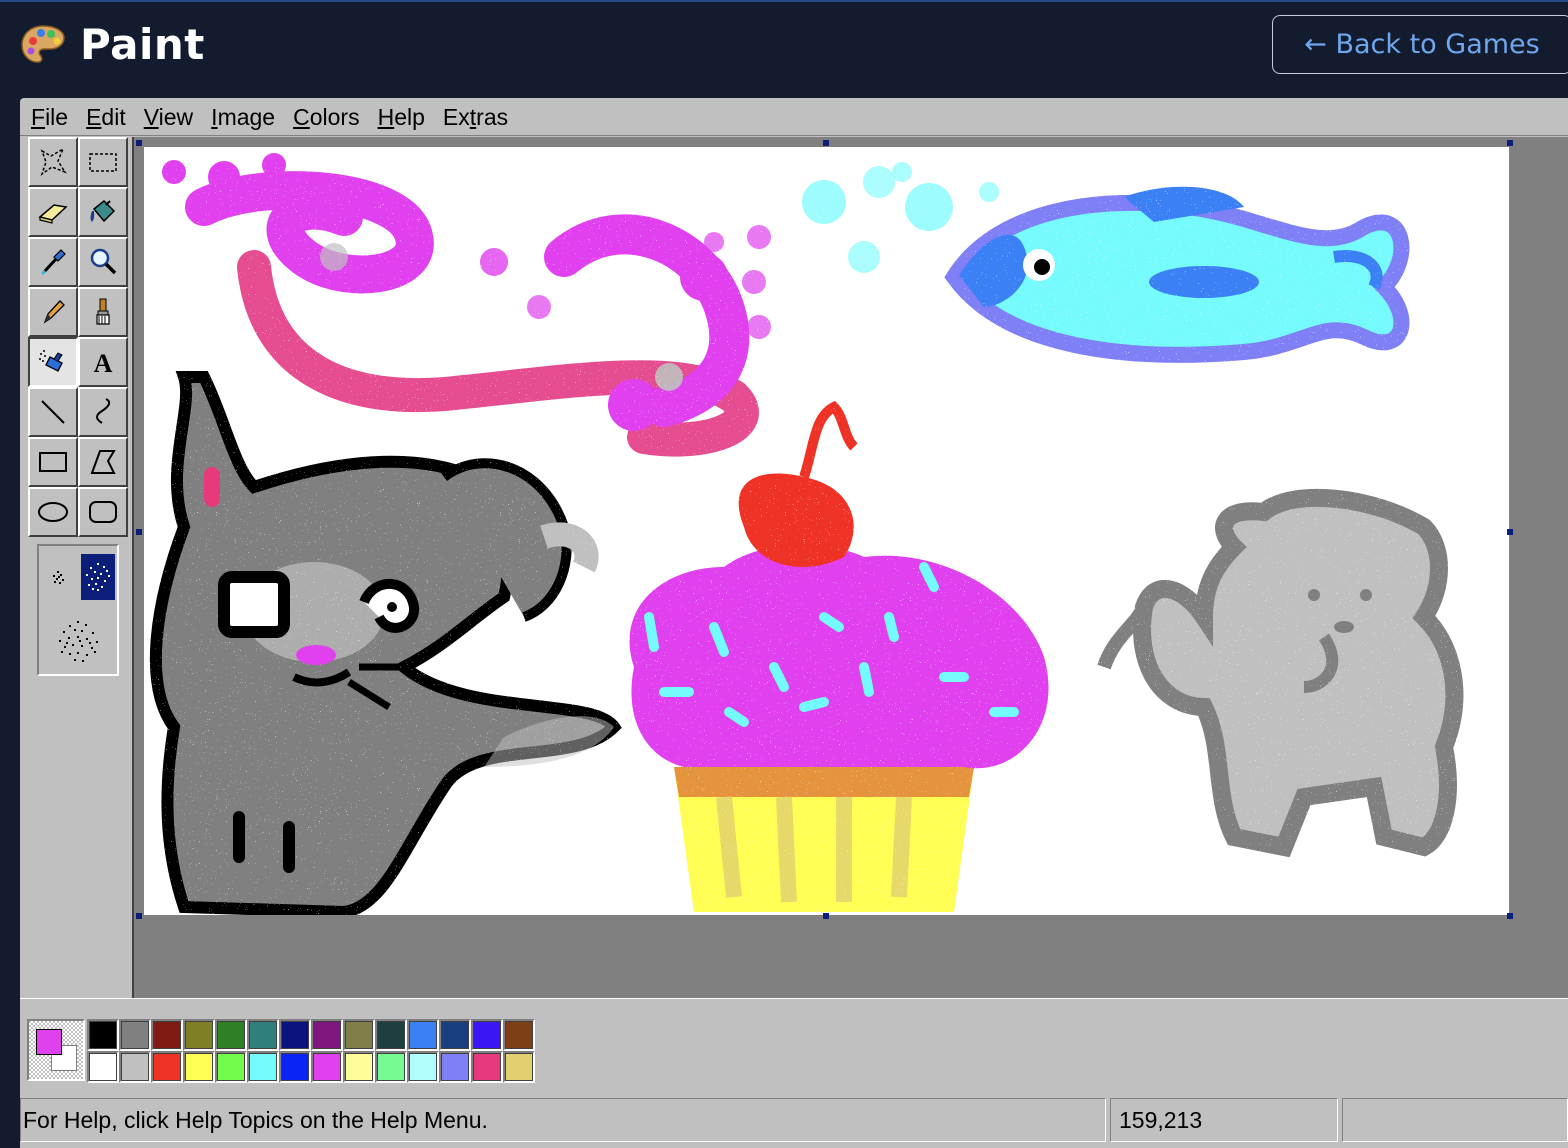  What do you see at coordinates (826, 143) in the screenshot?
I see `resize-handle-top` at bounding box center [826, 143].